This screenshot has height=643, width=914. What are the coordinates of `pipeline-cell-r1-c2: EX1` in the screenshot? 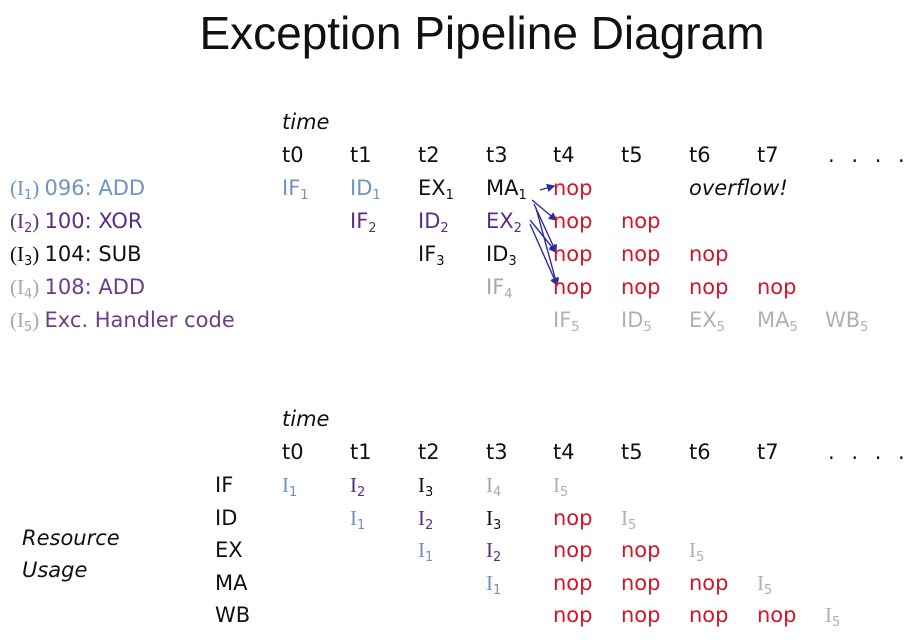 It's located at (436, 189).